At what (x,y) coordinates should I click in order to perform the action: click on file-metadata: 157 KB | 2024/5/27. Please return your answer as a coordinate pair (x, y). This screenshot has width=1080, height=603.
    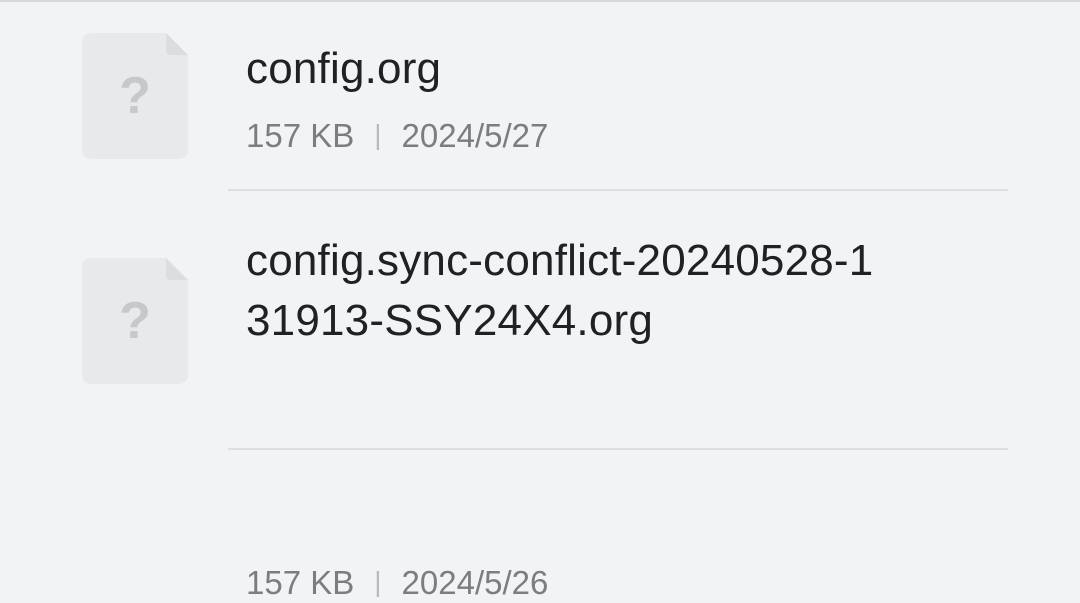
    Looking at the image, I should click on (397, 135).